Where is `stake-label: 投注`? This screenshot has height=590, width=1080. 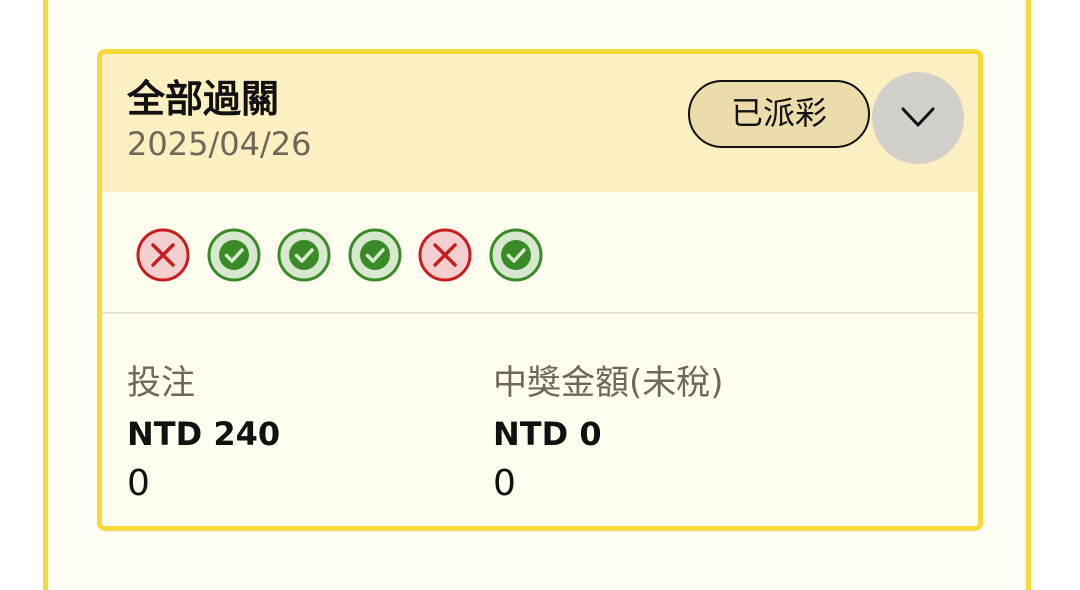 stake-label: 投注 is located at coordinates (161, 383).